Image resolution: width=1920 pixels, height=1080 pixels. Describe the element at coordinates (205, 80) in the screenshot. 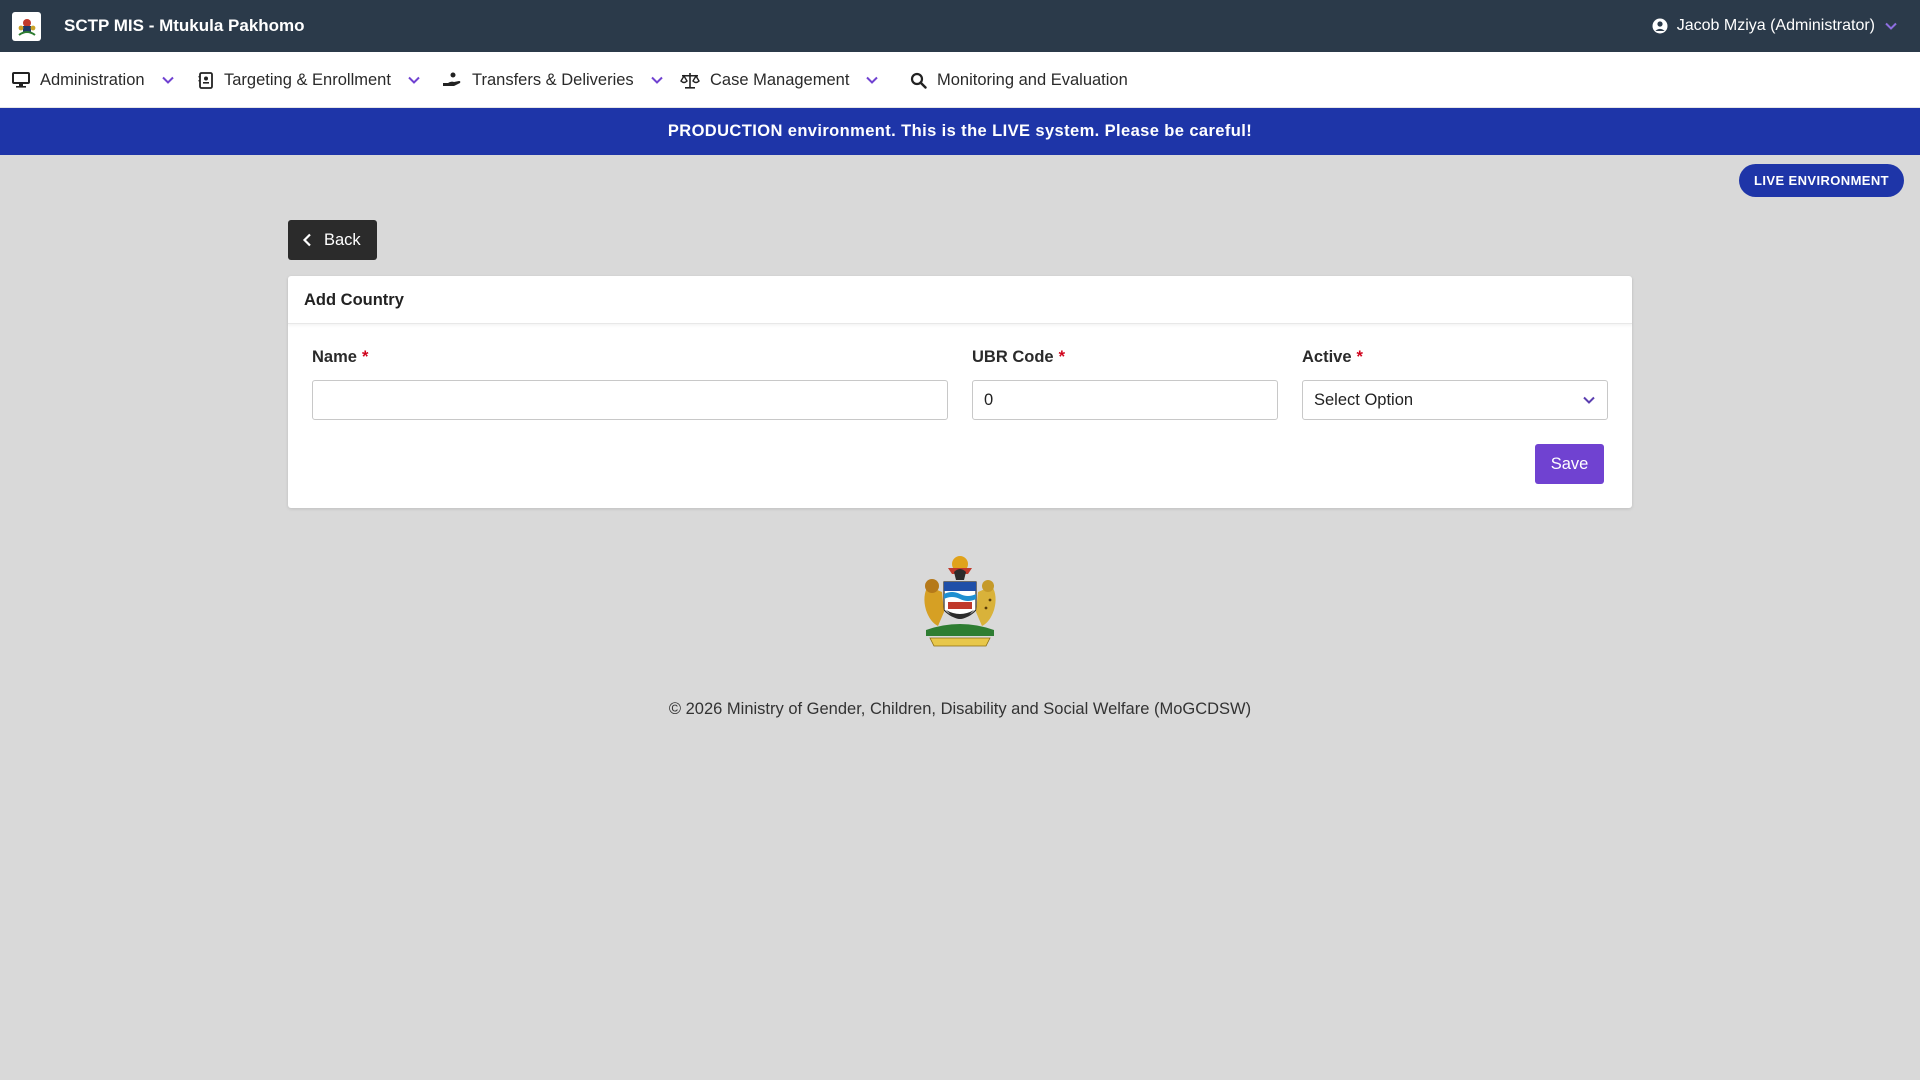

I see `id-card-icon` at that location.